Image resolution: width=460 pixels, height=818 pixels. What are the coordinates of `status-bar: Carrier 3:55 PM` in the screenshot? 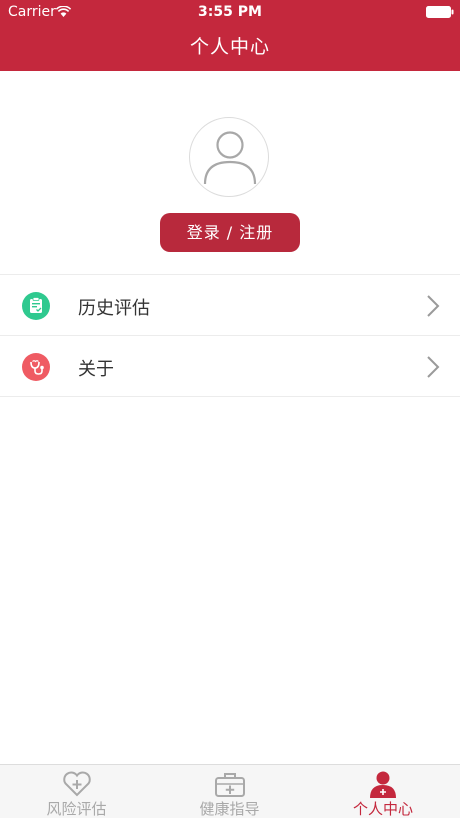 It's located at (230, 12).